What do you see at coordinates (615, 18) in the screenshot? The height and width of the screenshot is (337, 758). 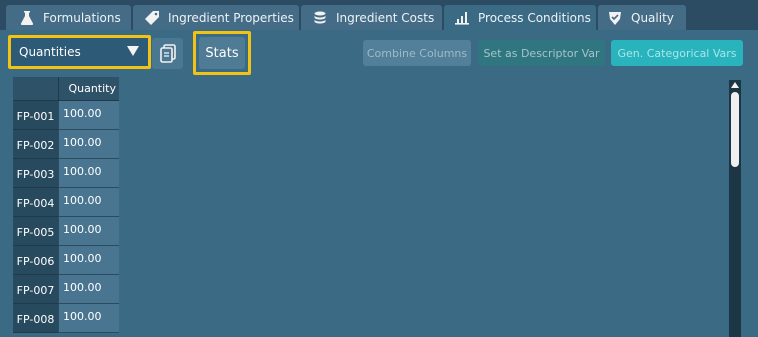 I see `certificate-icon` at bounding box center [615, 18].